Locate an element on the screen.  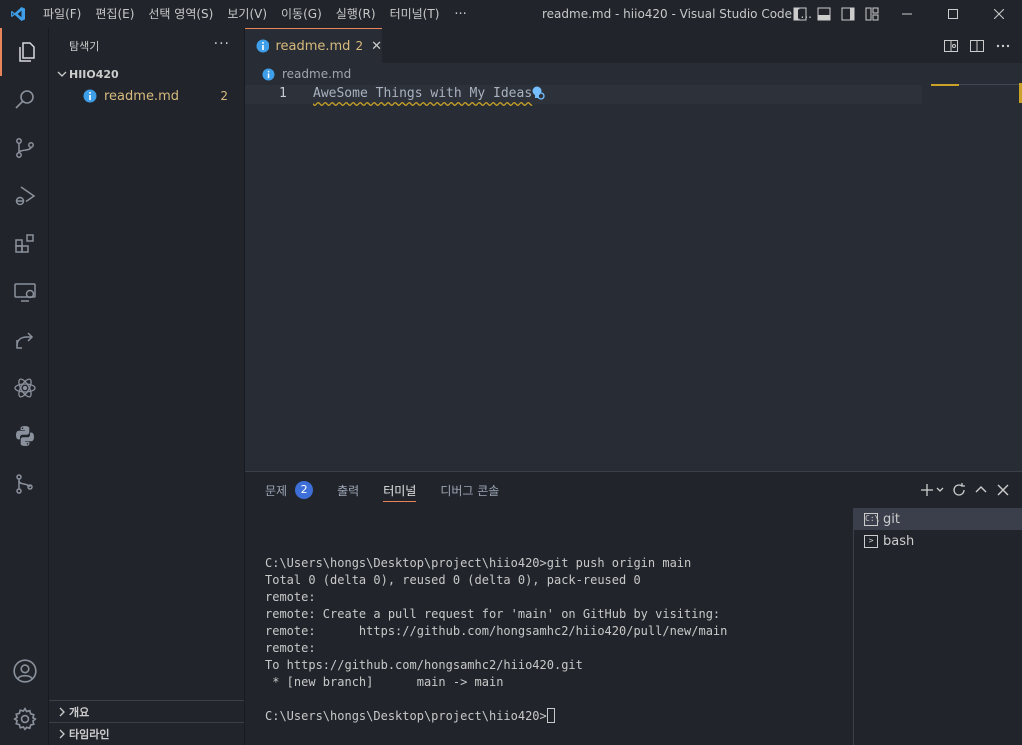
close-panel-icon is located at coordinates (1003, 490).